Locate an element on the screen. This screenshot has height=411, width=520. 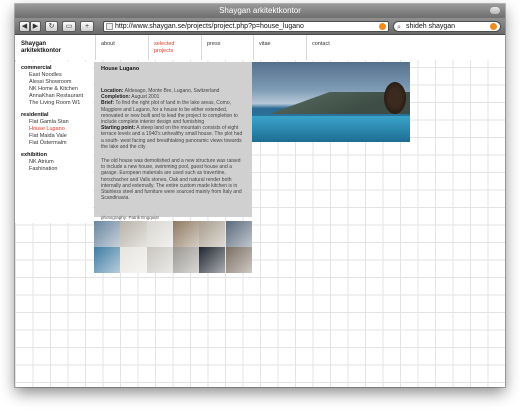
logo-line-2: arkitektkontor is located at coordinates (41, 51).